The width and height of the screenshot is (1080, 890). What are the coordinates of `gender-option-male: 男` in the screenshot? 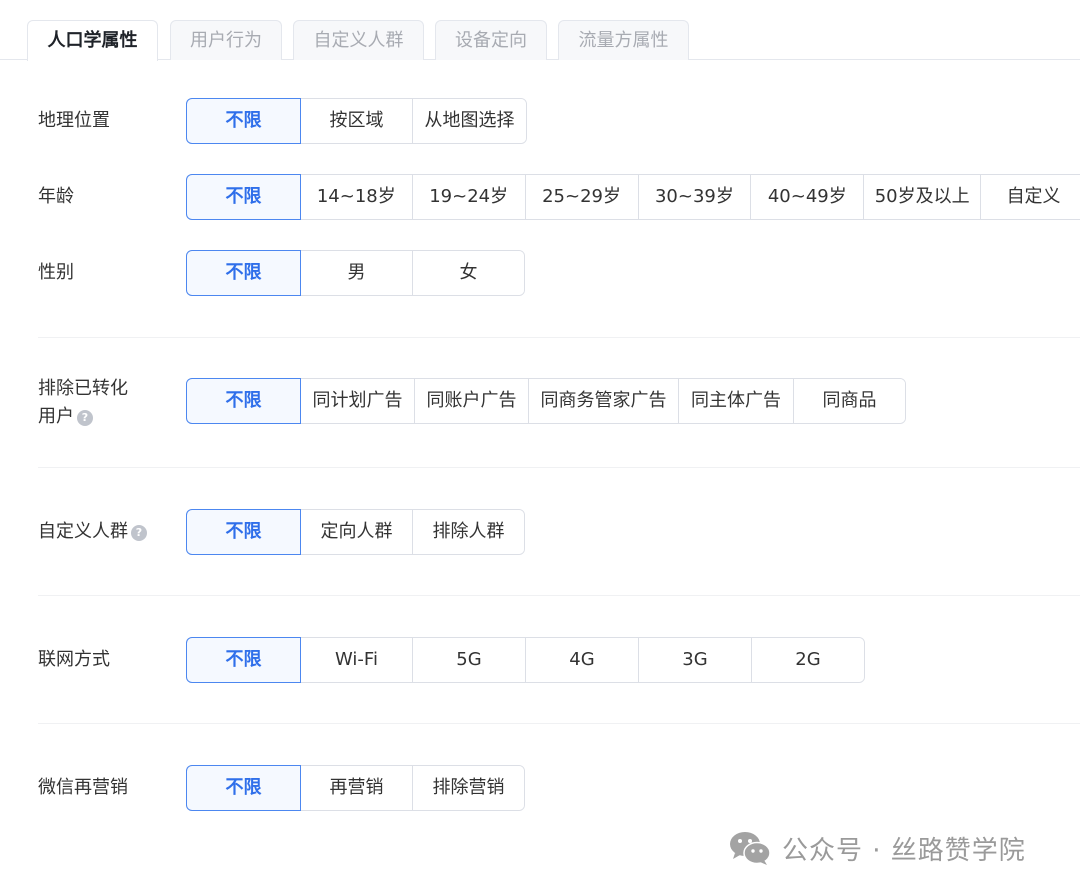 It's located at (356, 273).